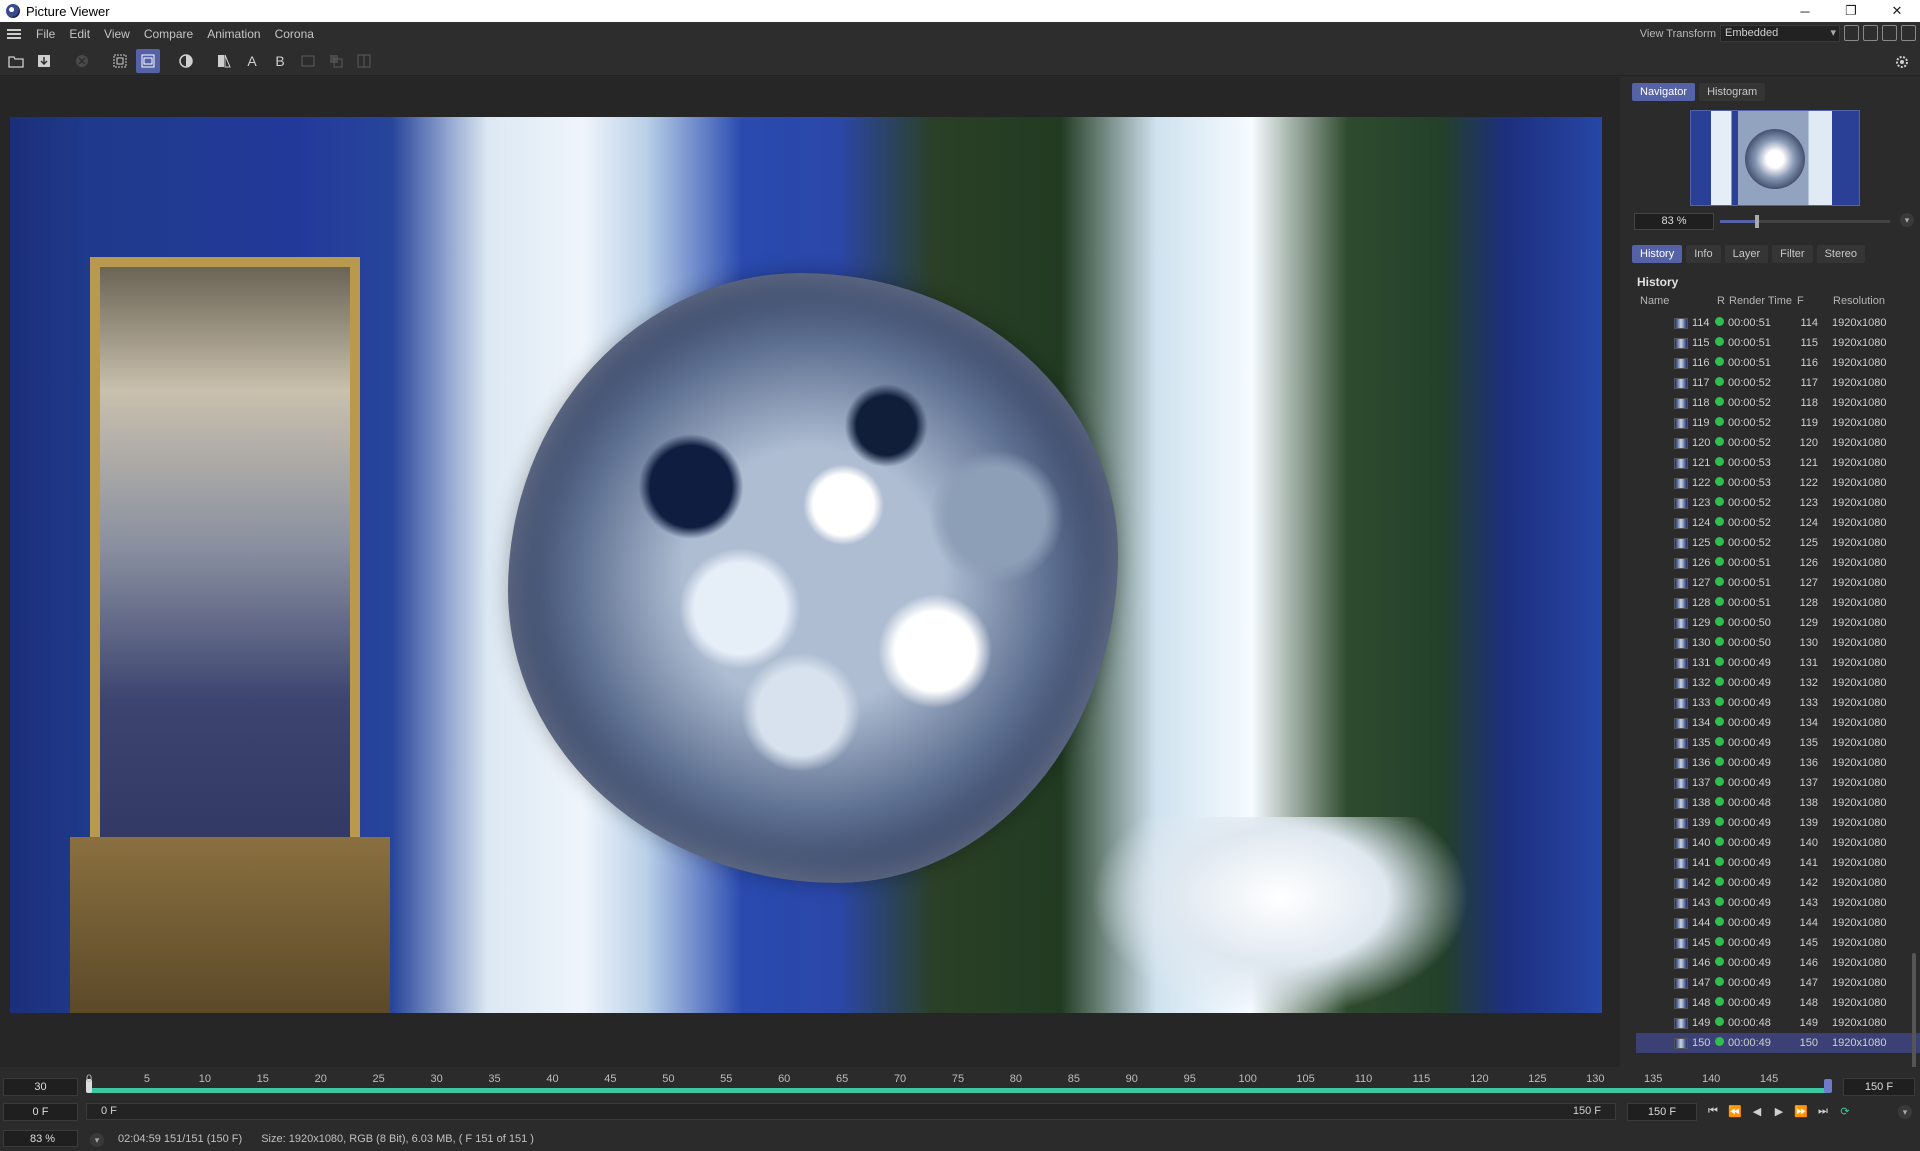 The width and height of the screenshot is (1920, 1151). Describe the element at coordinates (1778, 583) in the screenshot. I see `history-row: 127 00:00:51 127 1920x1080` at that location.